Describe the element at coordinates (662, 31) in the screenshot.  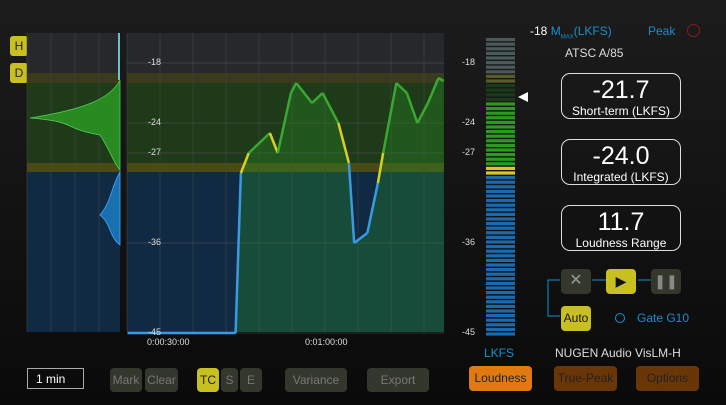
I see `peak-label: Peak` at that location.